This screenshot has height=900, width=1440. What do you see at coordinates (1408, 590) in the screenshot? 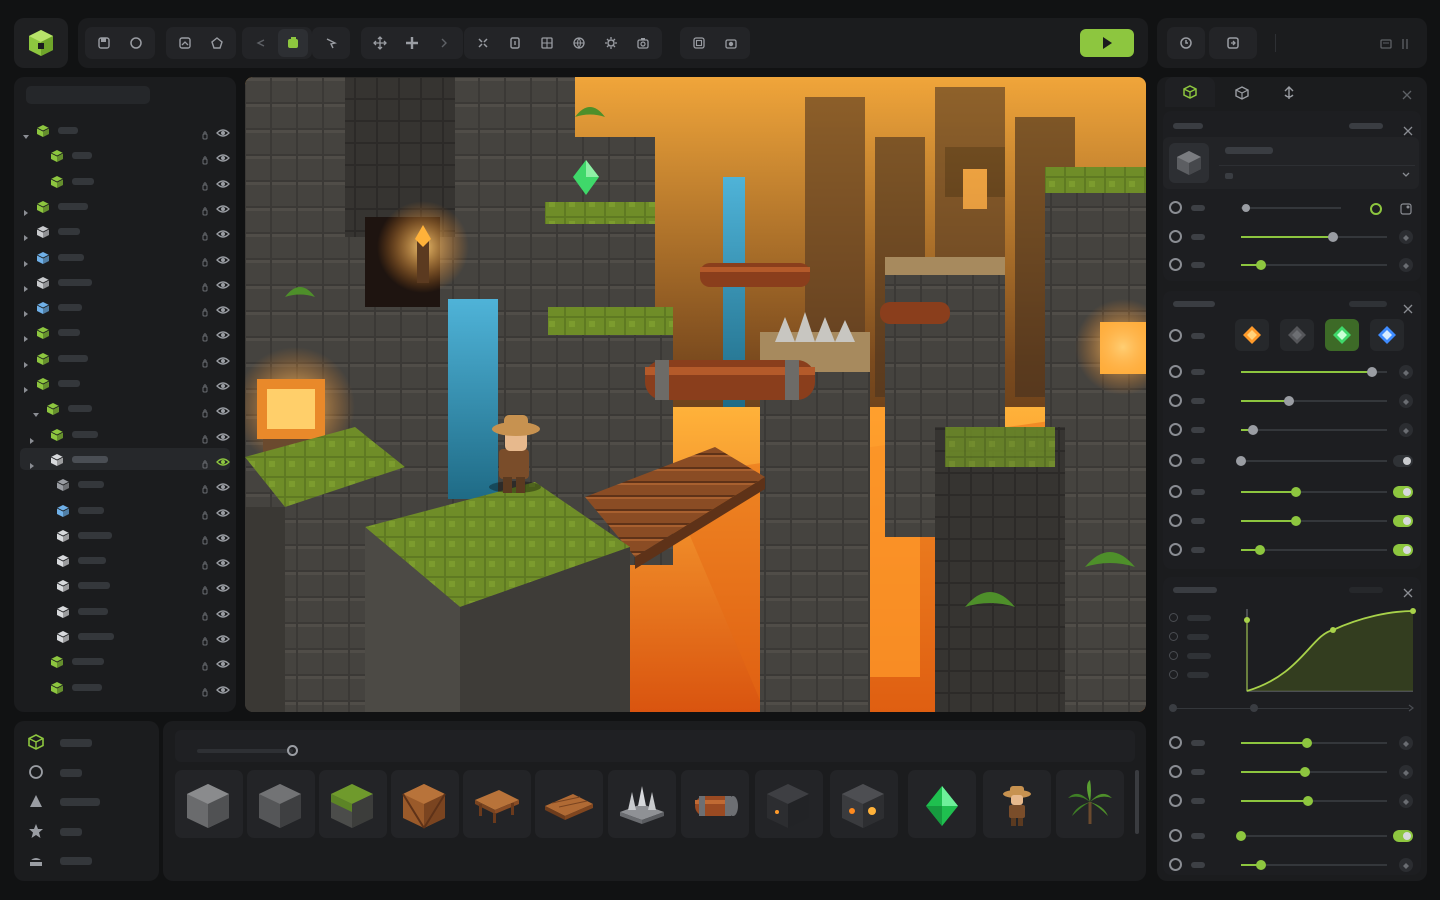
I see `animation-close-button` at bounding box center [1408, 590].